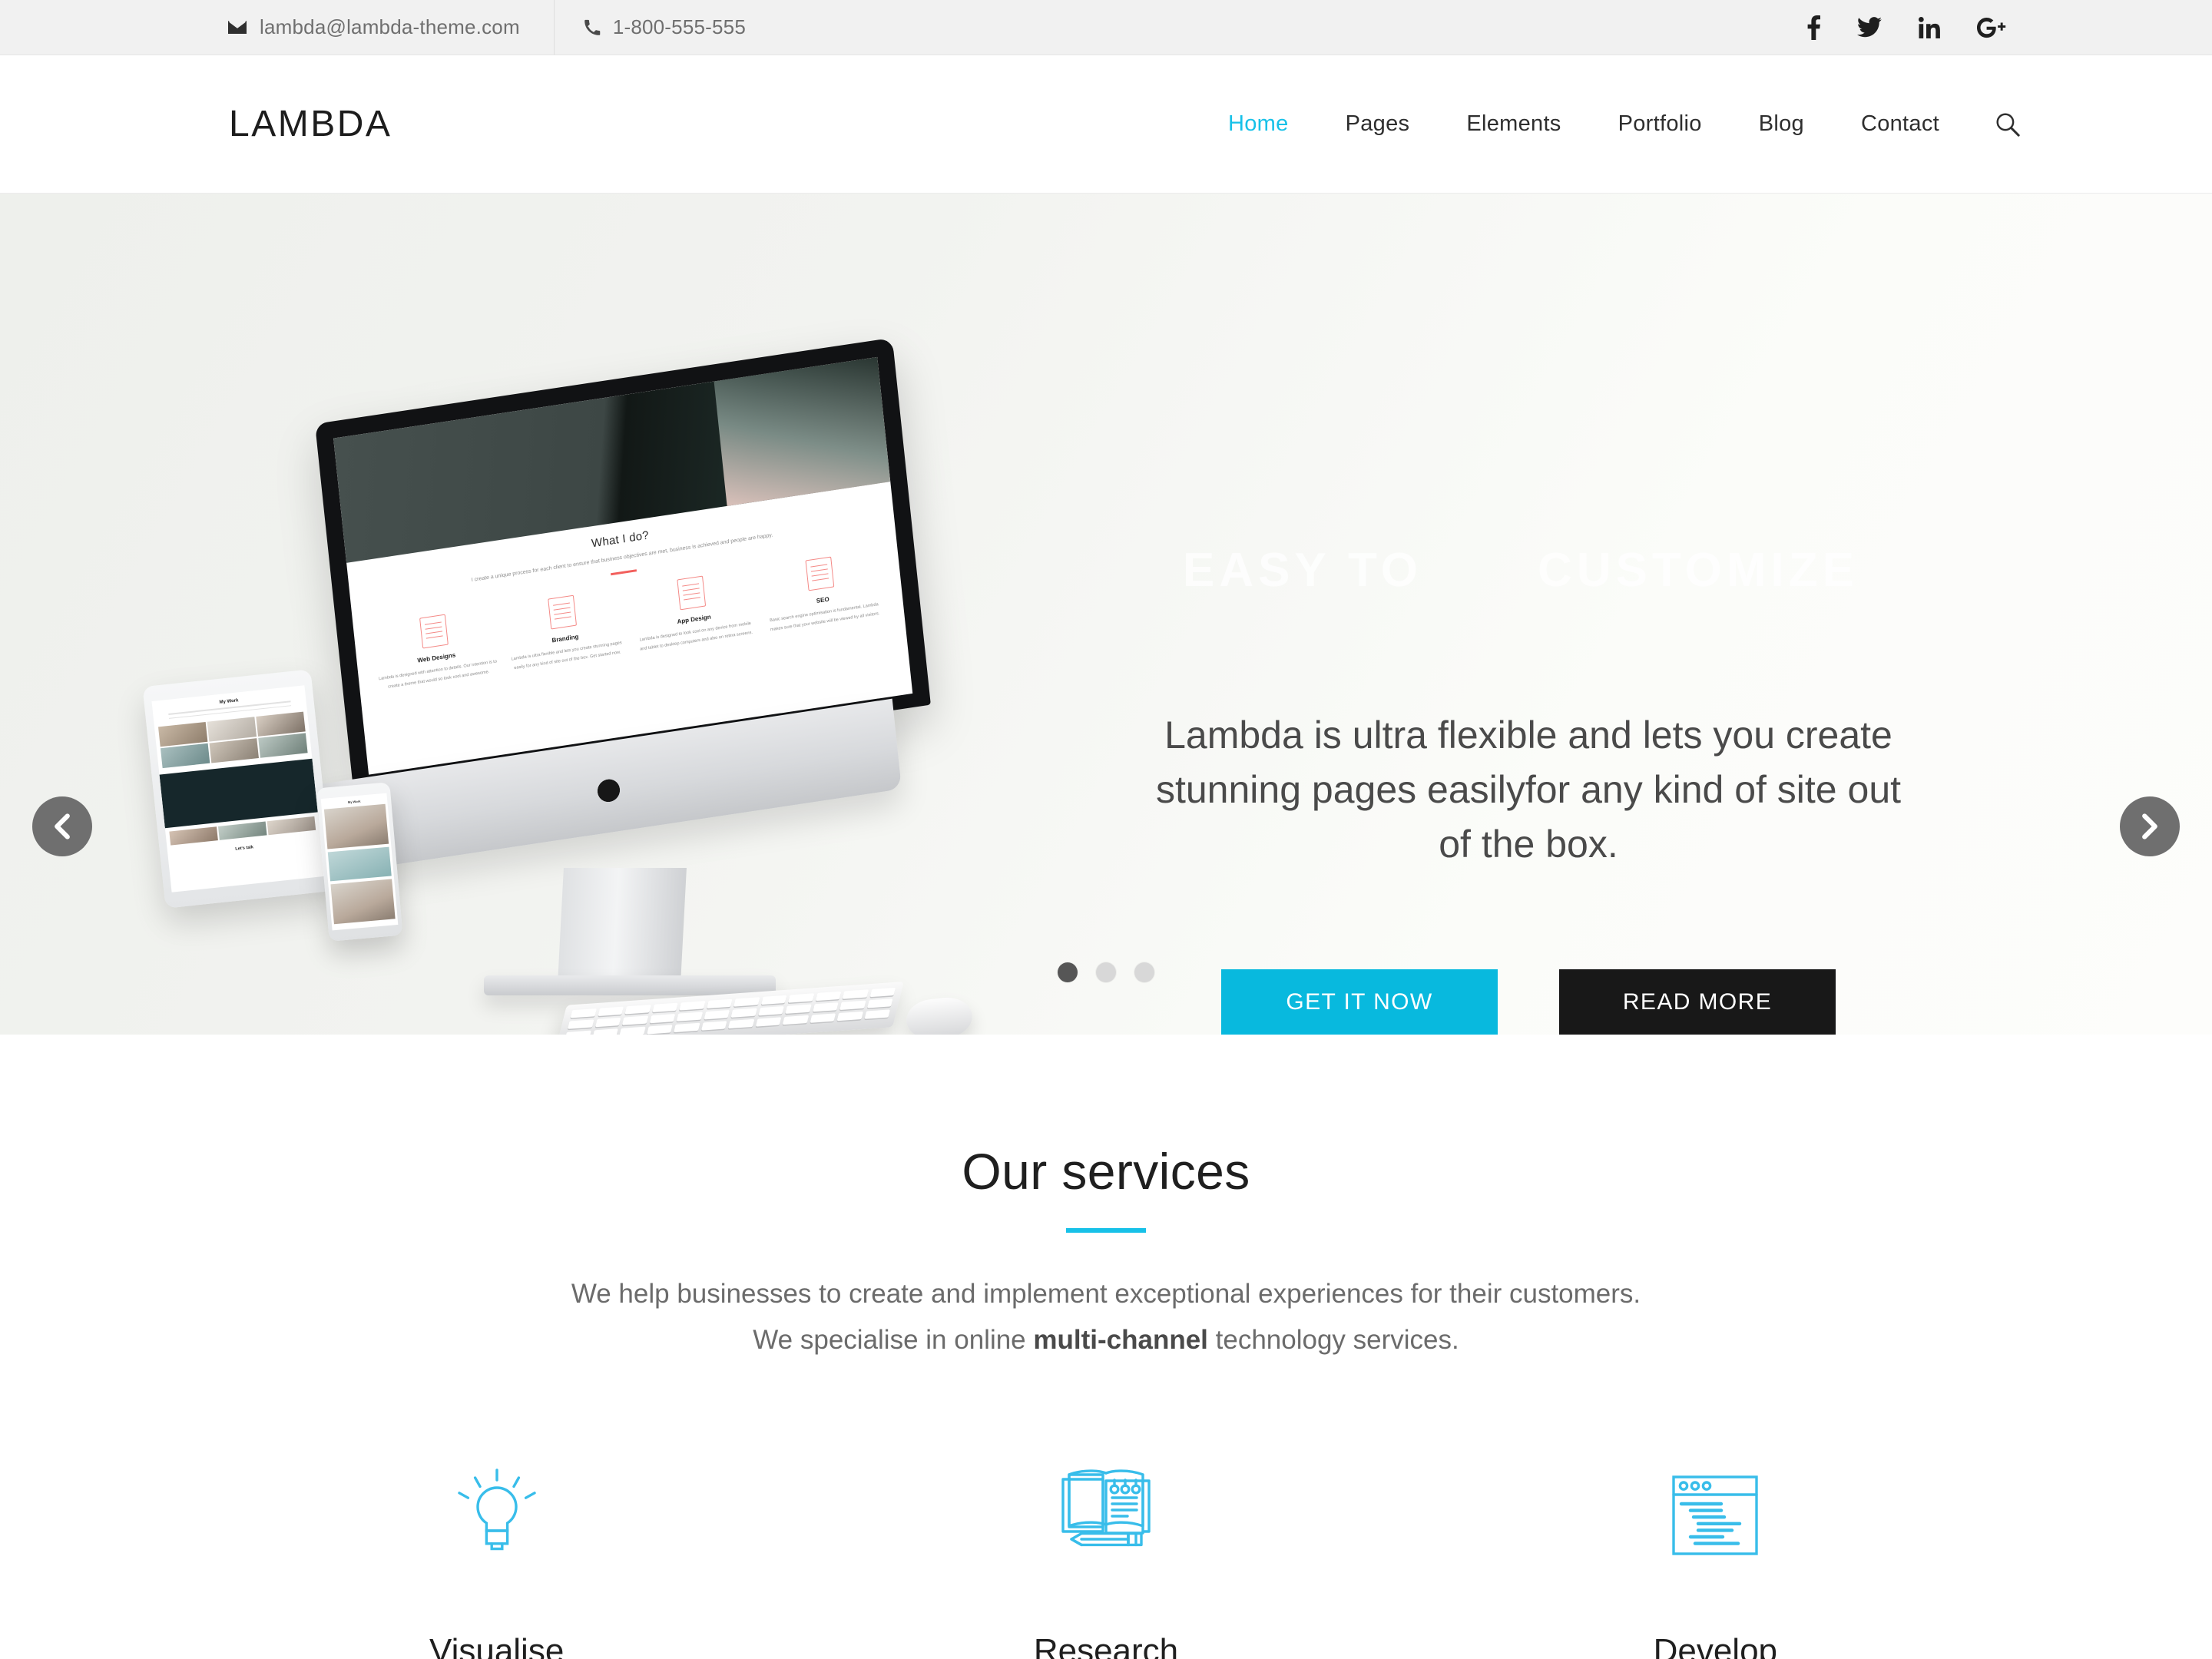  What do you see at coordinates (1715, 1515) in the screenshot?
I see `browser-code-icon` at bounding box center [1715, 1515].